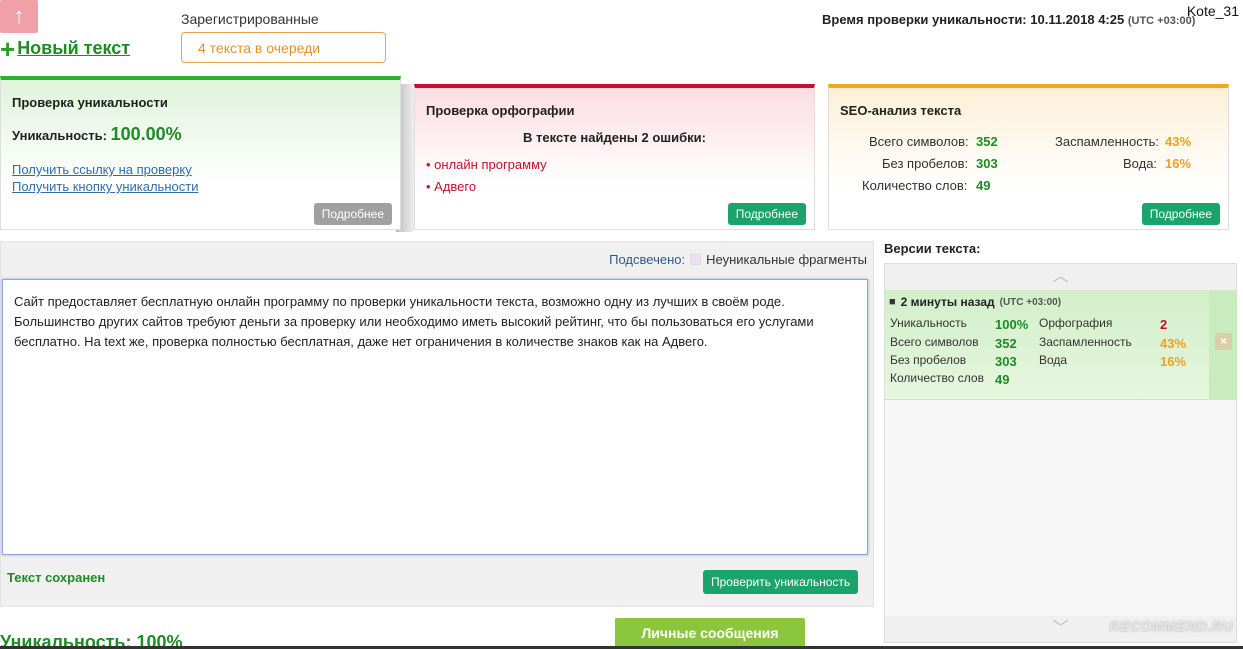 This screenshot has width=1243, height=649. What do you see at coordinates (1164, 324) in the screenshot?
I see `version-spell-value: 2` at bounding box center [1164, 324].